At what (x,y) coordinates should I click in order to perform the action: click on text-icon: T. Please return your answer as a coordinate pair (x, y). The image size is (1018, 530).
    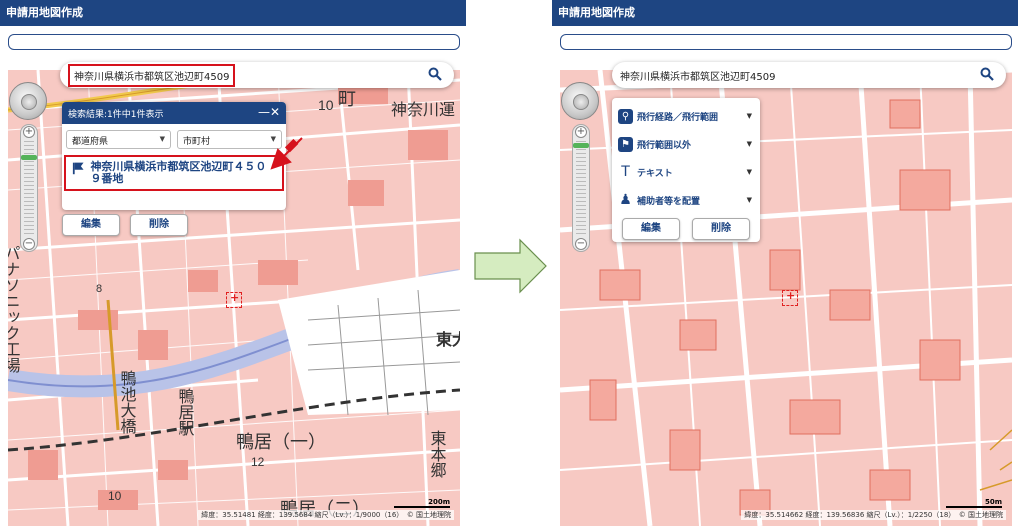
    Looking at the image, I should click on (625, 171).